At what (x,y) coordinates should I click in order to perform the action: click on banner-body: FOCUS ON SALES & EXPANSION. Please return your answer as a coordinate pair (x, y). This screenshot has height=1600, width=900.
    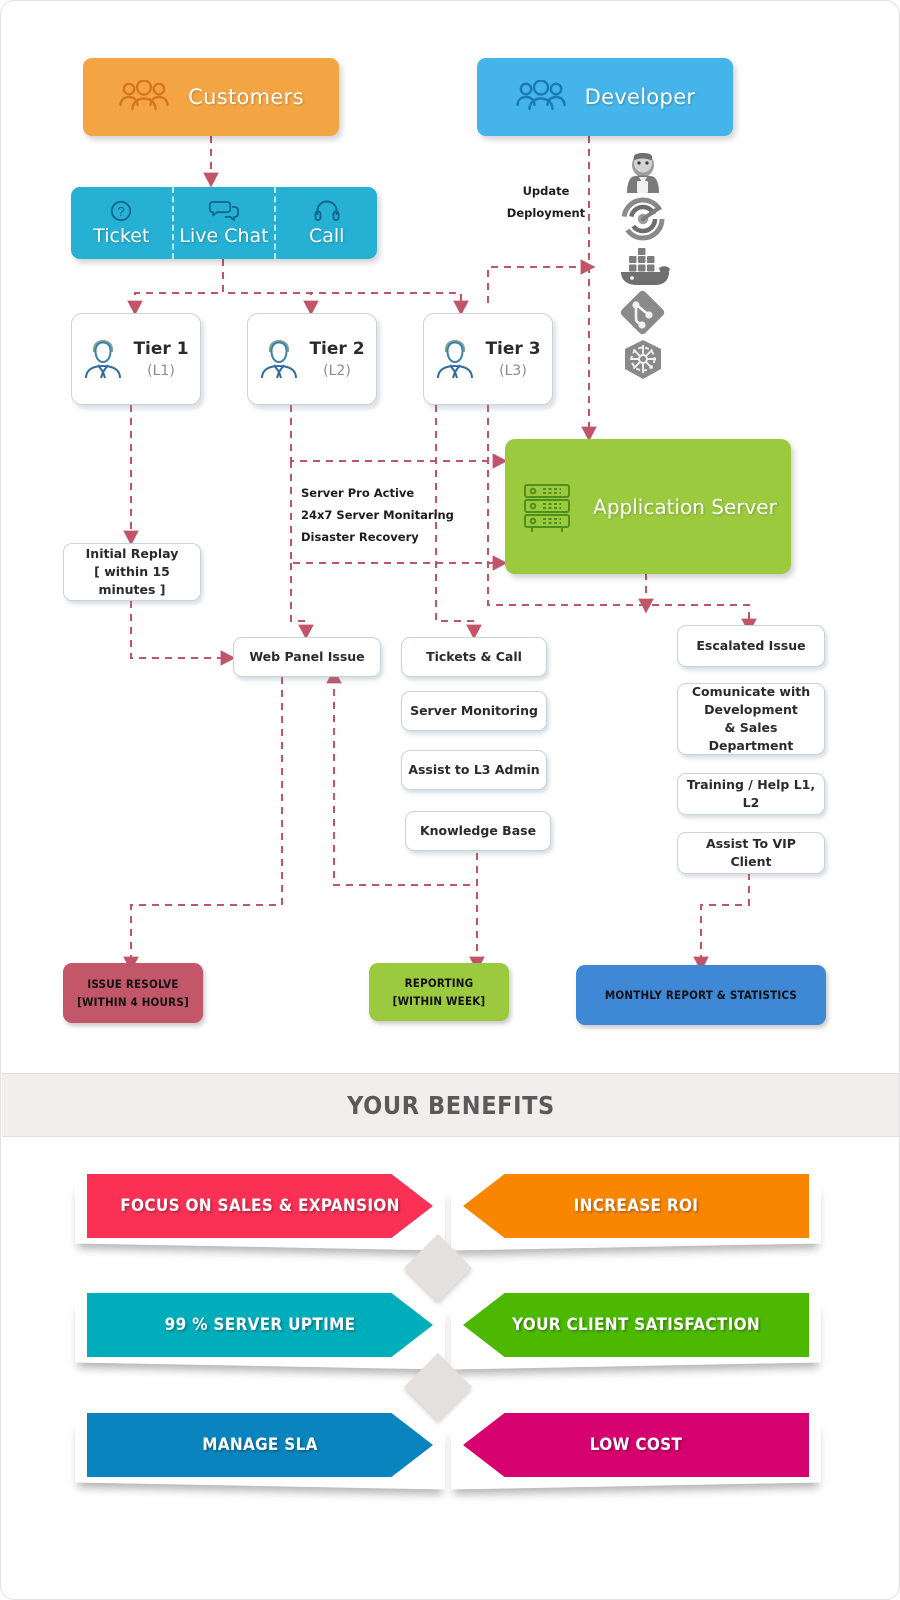
    Looking at the image, I should click on (260, 1206).